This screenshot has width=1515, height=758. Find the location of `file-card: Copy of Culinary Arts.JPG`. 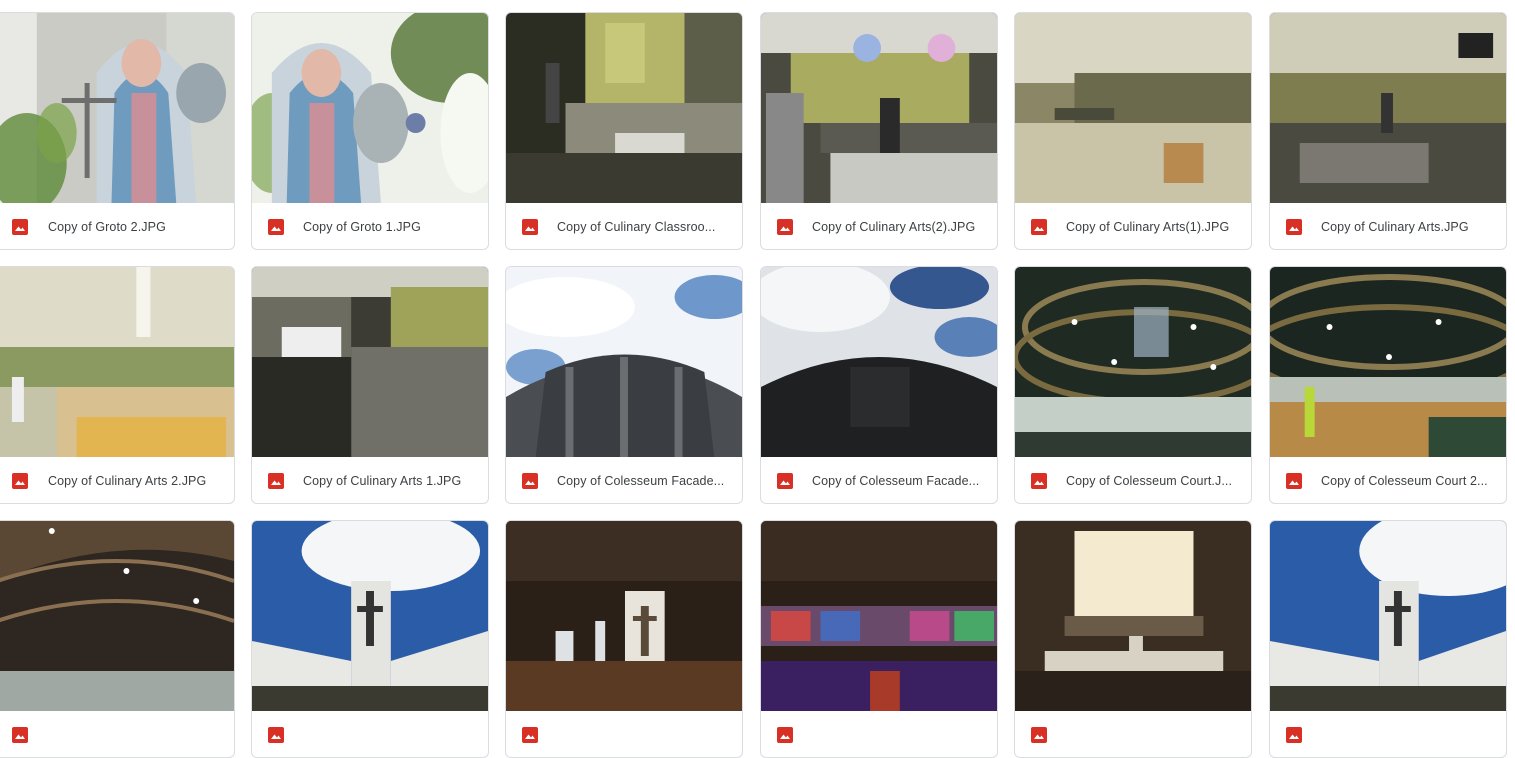

file-card: Copy of Culinary Arts.JPG is located at coordinates (1388, 131).